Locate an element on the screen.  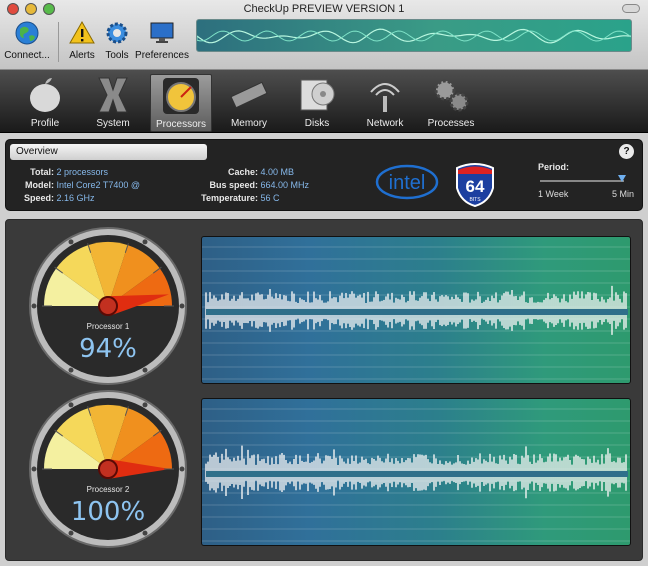
bus-speed-value: 664.00 MHz is located at coordinates (285, 185).